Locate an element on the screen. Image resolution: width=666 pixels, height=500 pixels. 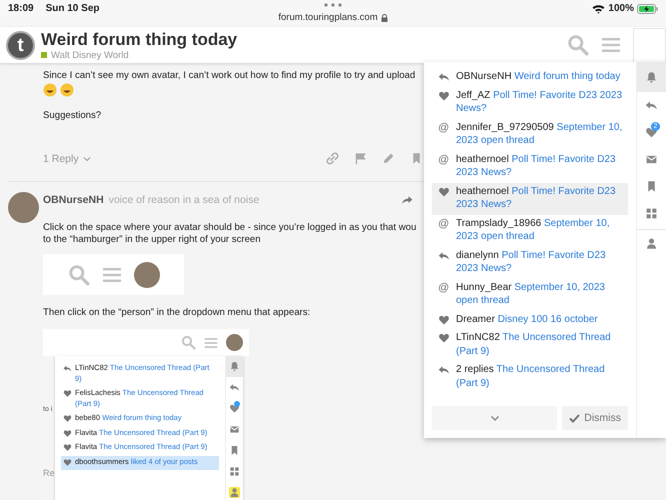
post-text: Re is located at coordinates (49, 473).